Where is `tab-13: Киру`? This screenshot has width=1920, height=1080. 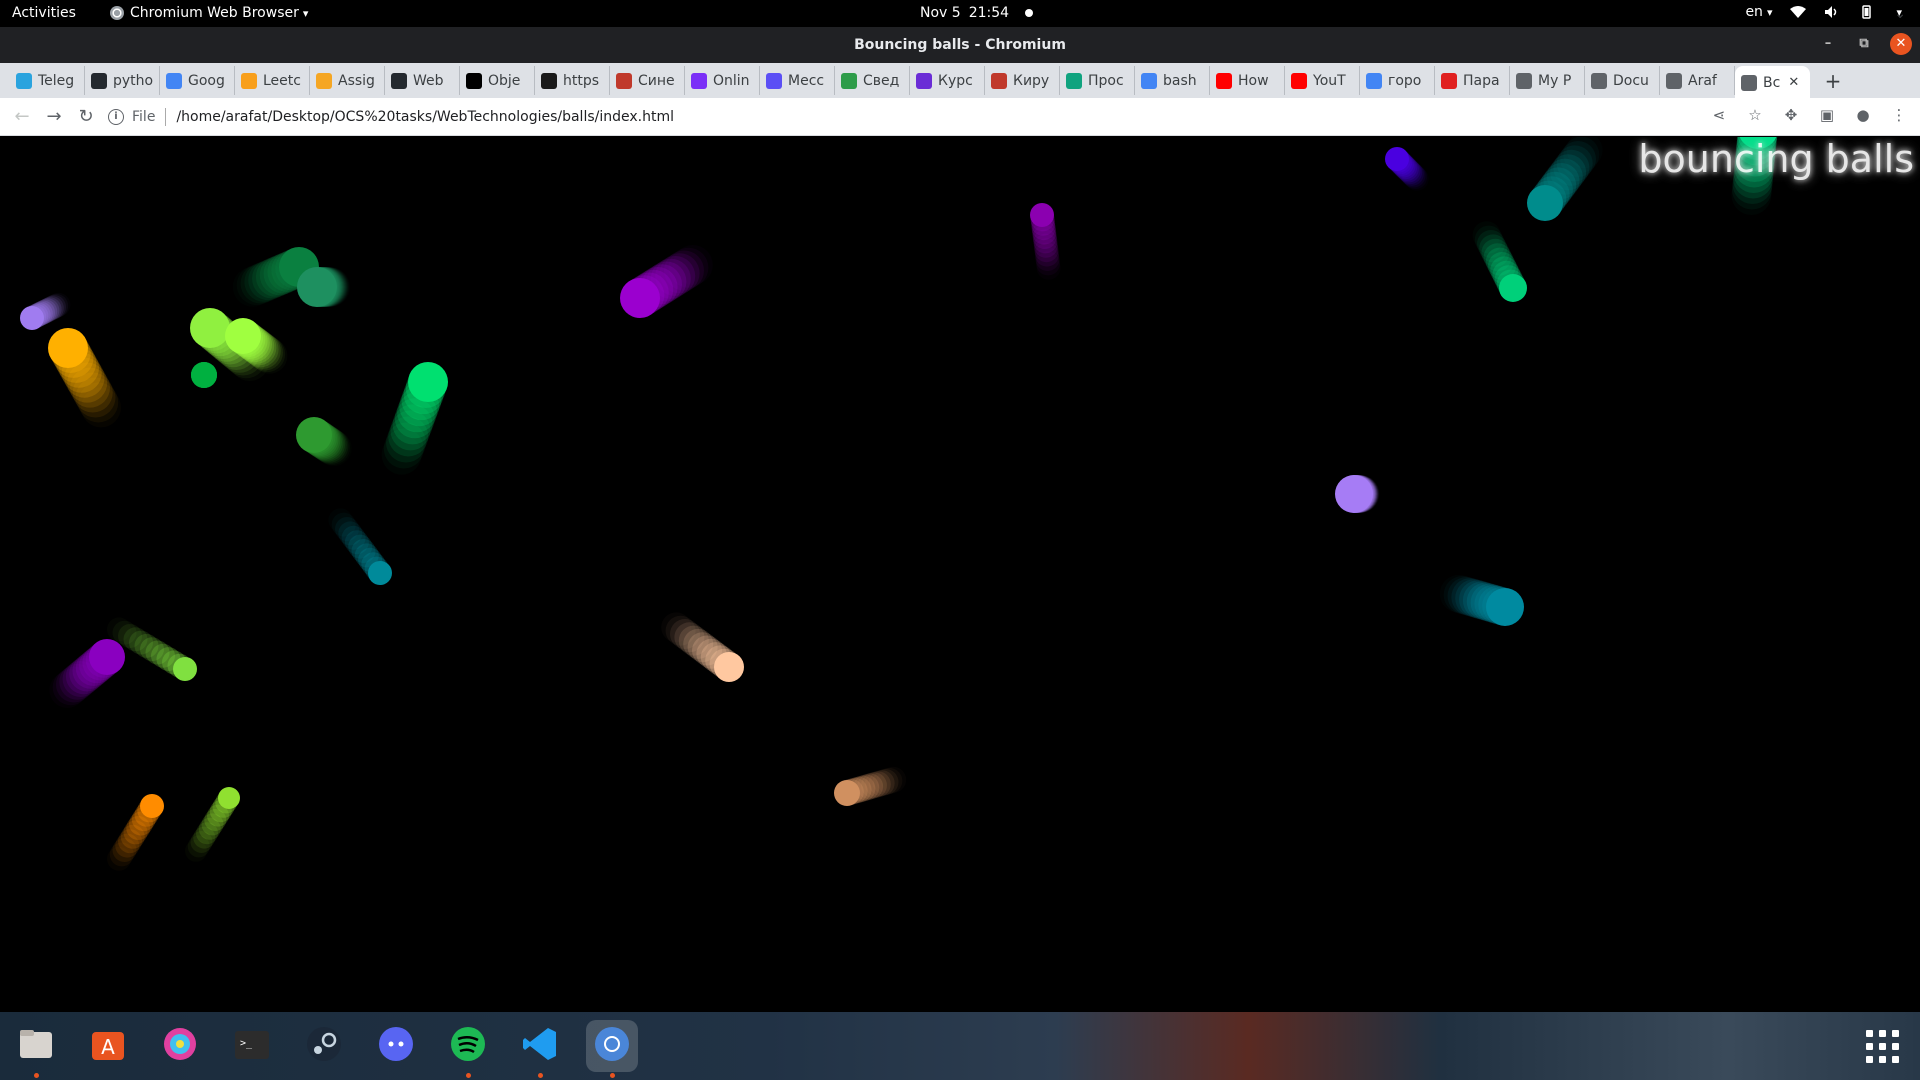
tab-13: Киру is located at coordinates (1022, 80).